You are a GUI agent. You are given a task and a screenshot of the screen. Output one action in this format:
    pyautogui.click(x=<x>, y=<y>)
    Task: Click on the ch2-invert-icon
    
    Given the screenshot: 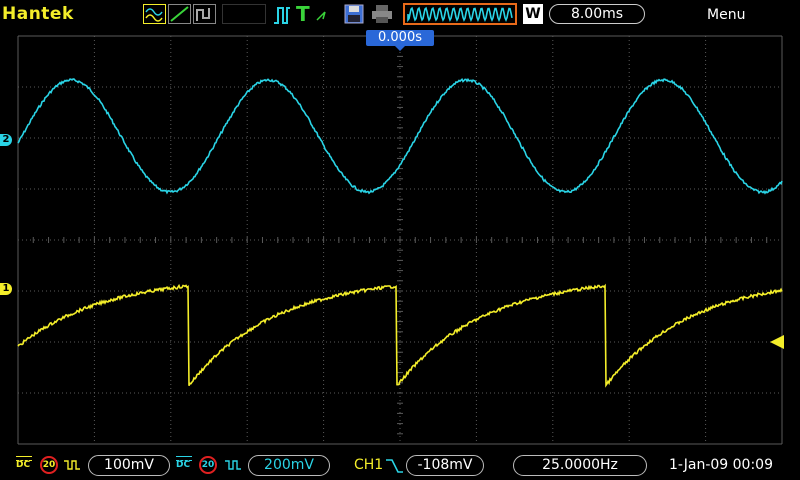 What is the action you would take?
    pyautogui.click(x=233, y=465)
    